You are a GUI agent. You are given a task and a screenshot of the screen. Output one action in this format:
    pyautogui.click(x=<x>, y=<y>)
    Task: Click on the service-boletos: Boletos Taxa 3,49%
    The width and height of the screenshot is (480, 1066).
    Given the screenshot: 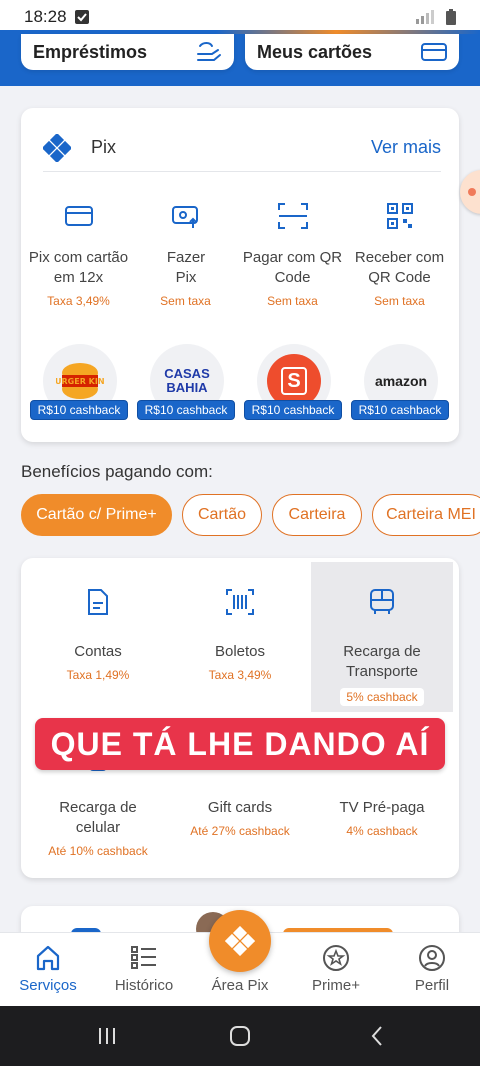 What is the action you would take?
    pyautogui.click(x=240, y=632)
    